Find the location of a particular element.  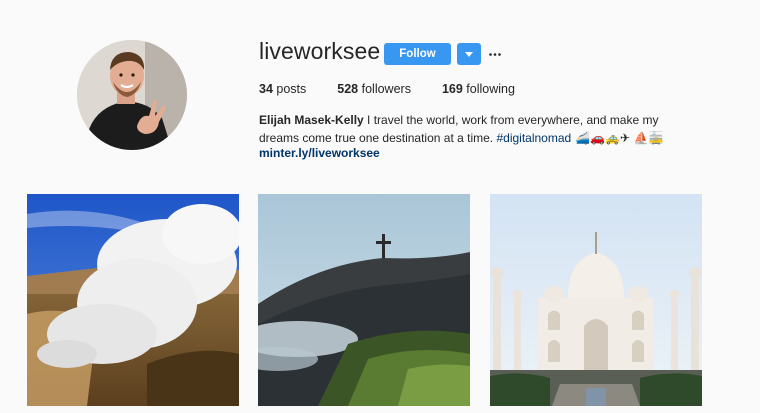

username: liveworksee is located at coordinates (320, 51).